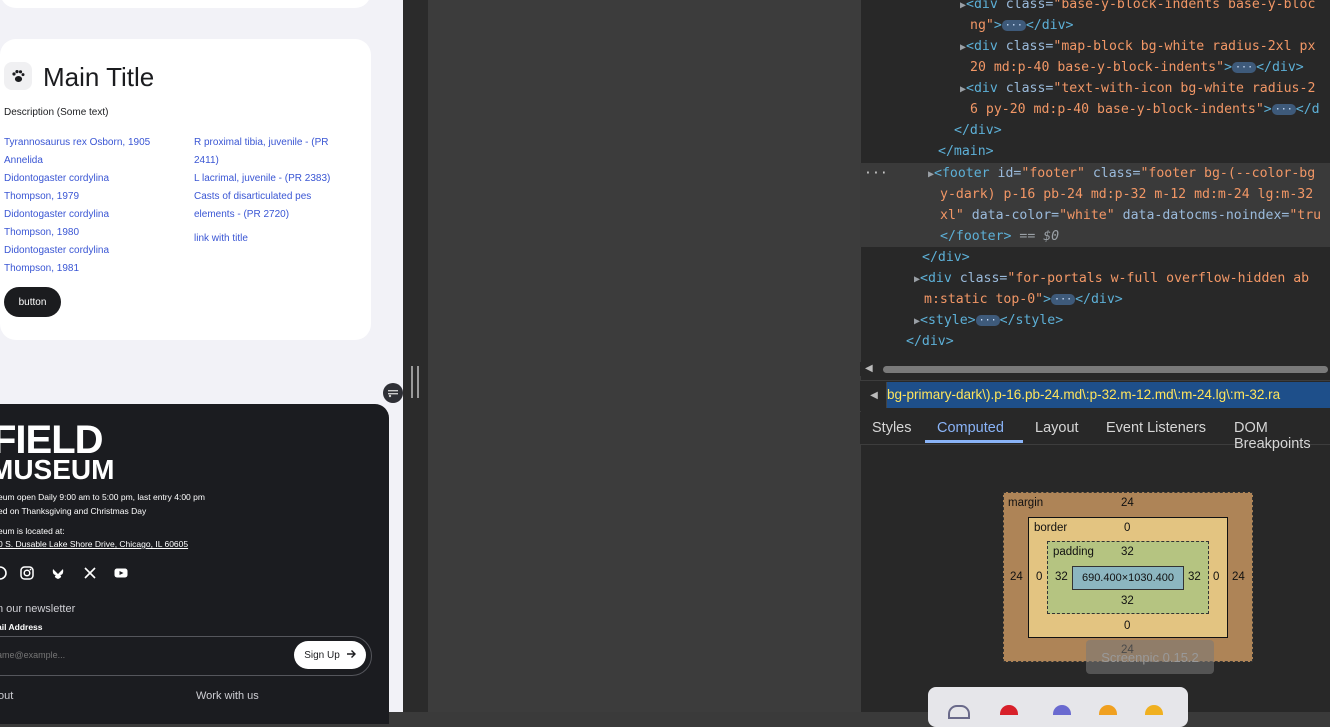 The height and width of the screenshot is (727, 1330). I want to click on dom-line: </main>, so click(966, 151).